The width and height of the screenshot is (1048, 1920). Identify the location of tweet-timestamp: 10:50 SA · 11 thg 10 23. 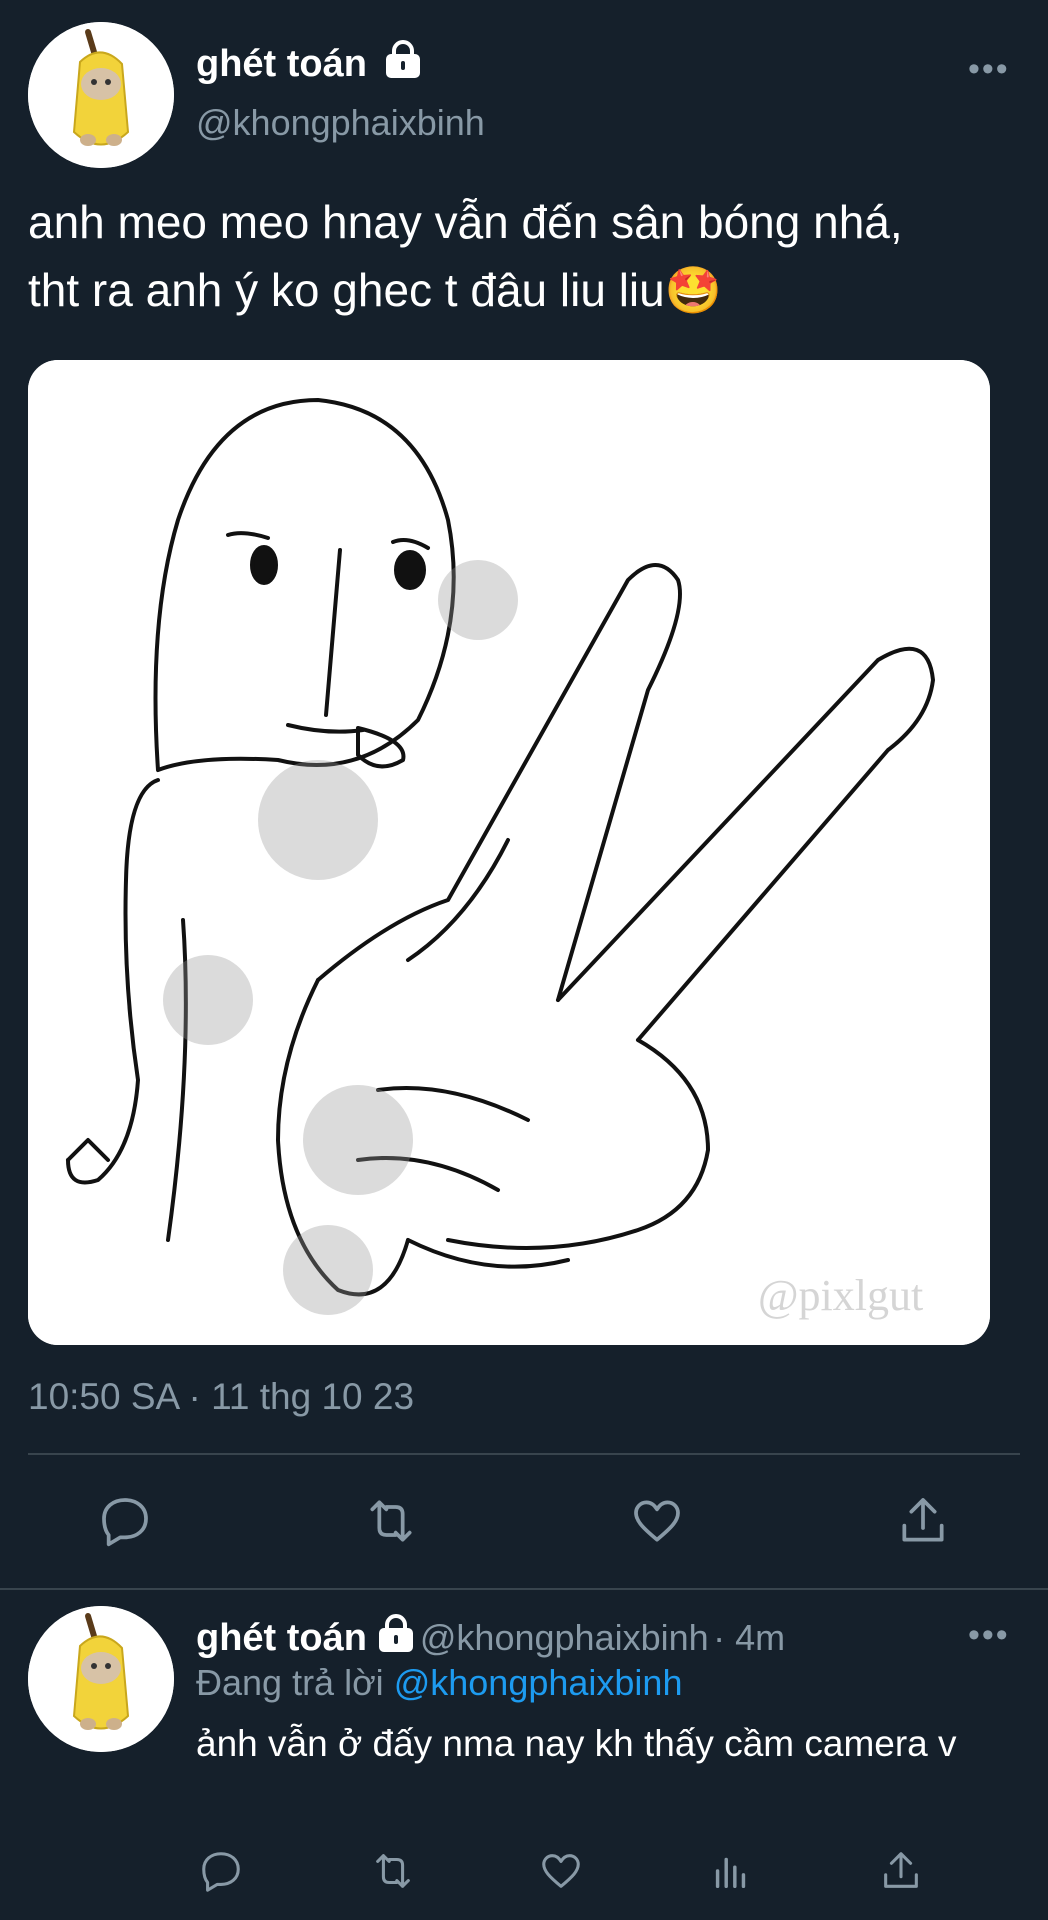
(221, 1397).